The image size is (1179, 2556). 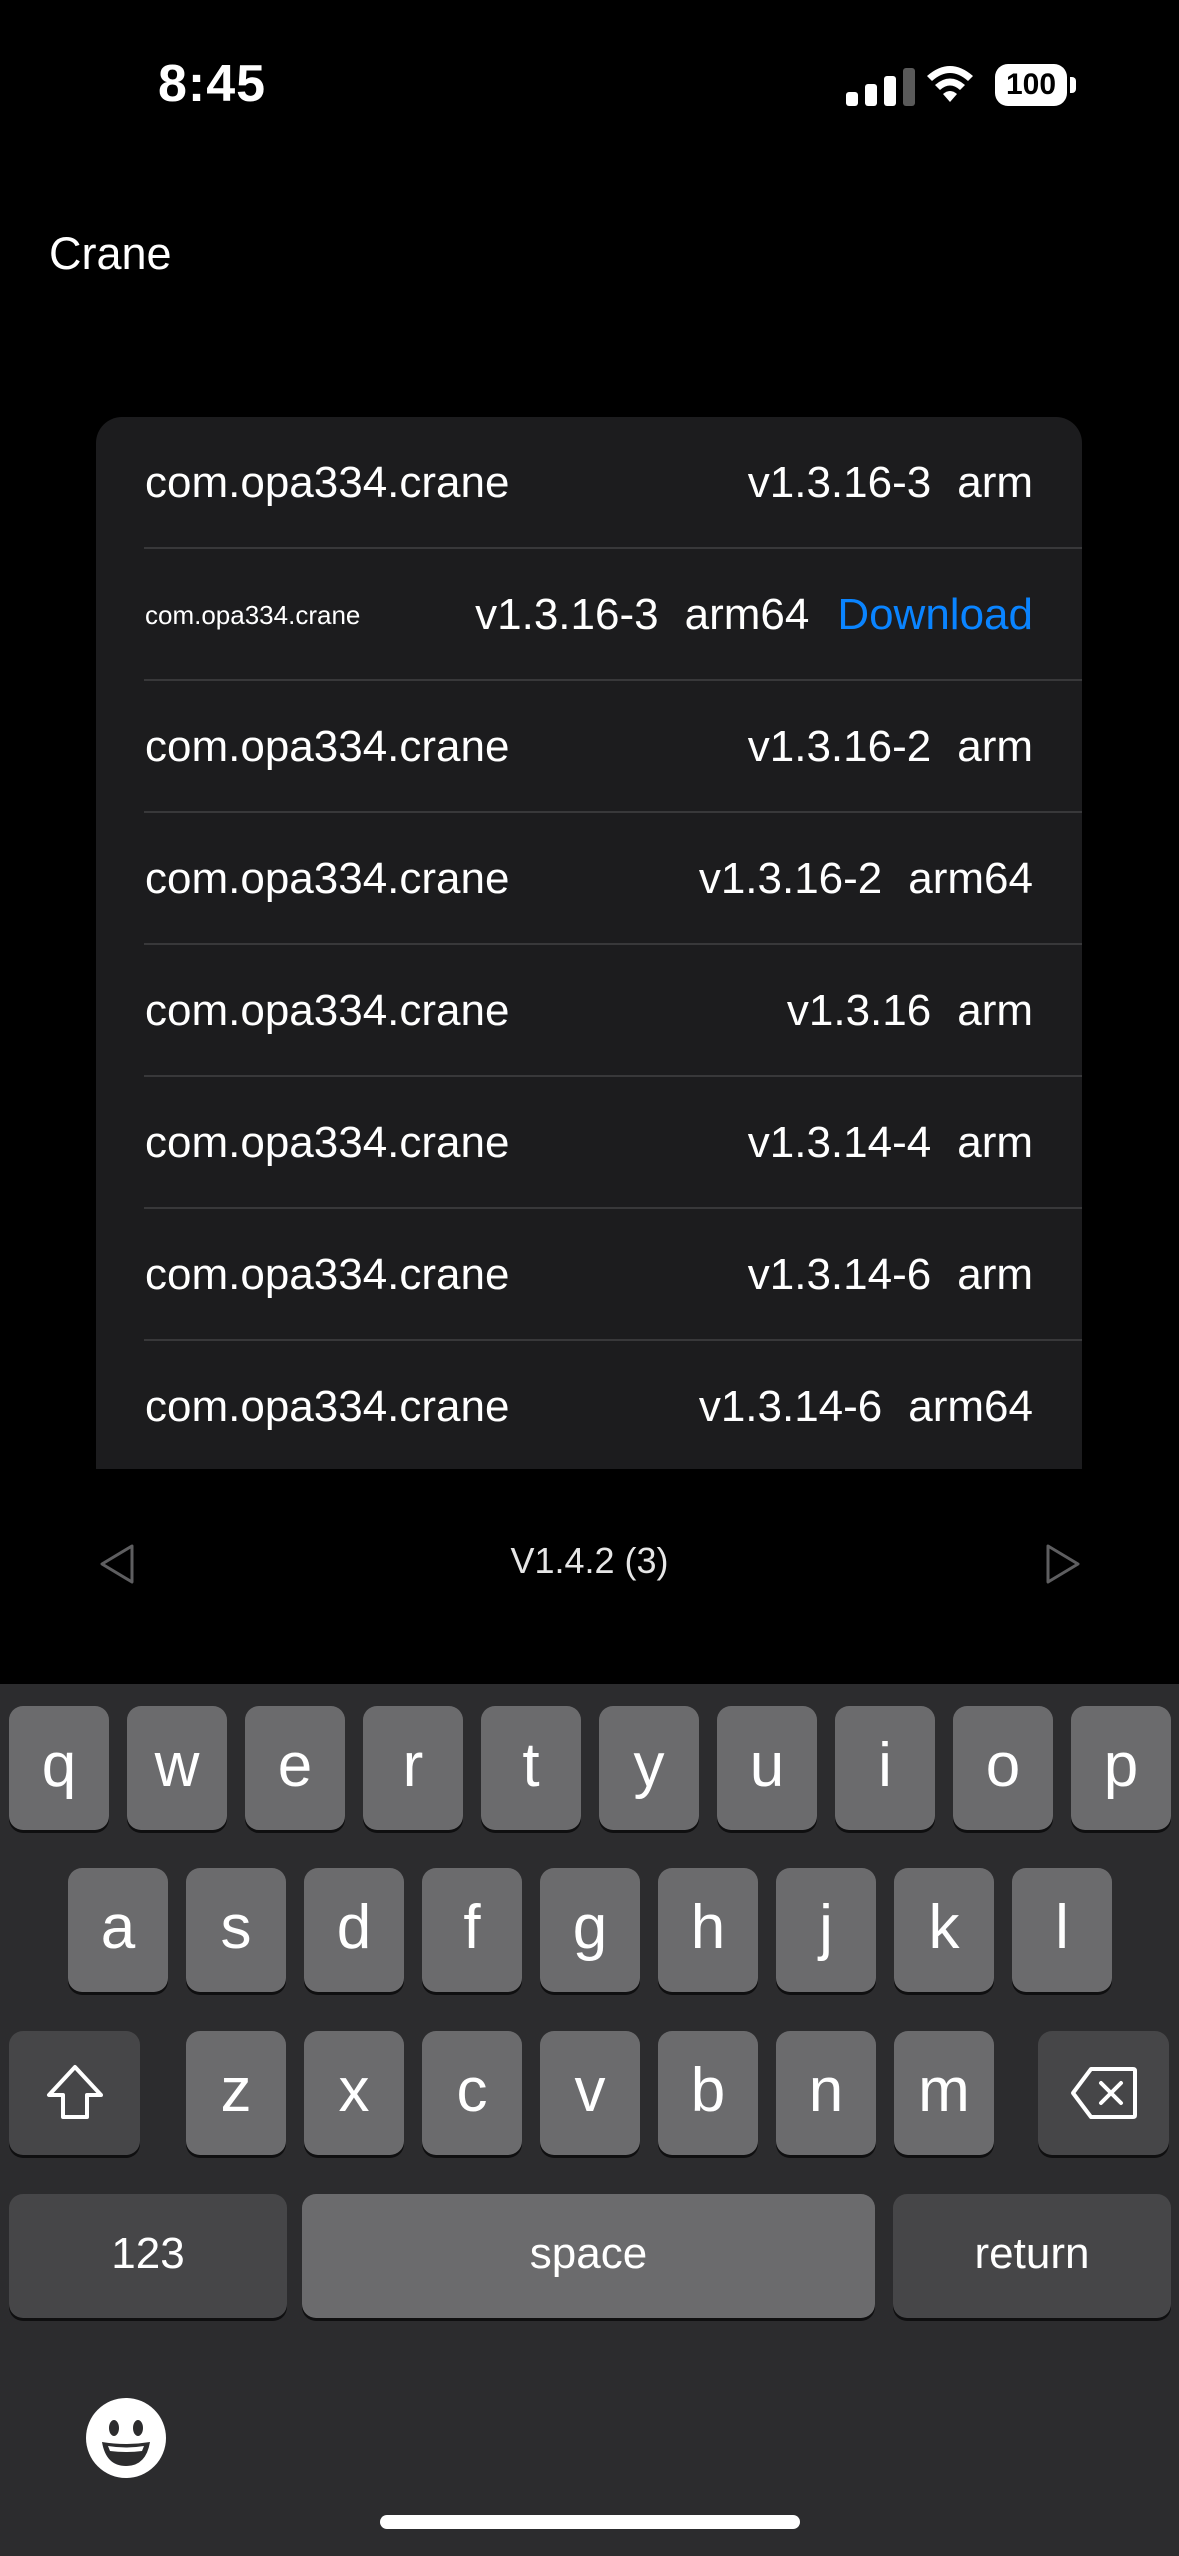 I want to click on emoji-face-icon, so click(x=126, y=2438).